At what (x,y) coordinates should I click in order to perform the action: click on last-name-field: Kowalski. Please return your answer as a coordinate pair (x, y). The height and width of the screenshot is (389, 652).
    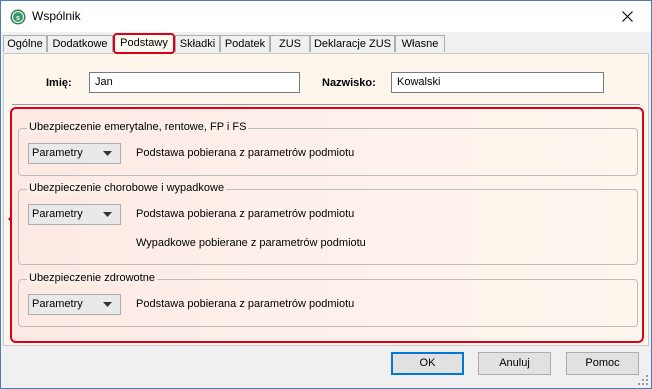
    Looking at the image, I should click on (497, 82).